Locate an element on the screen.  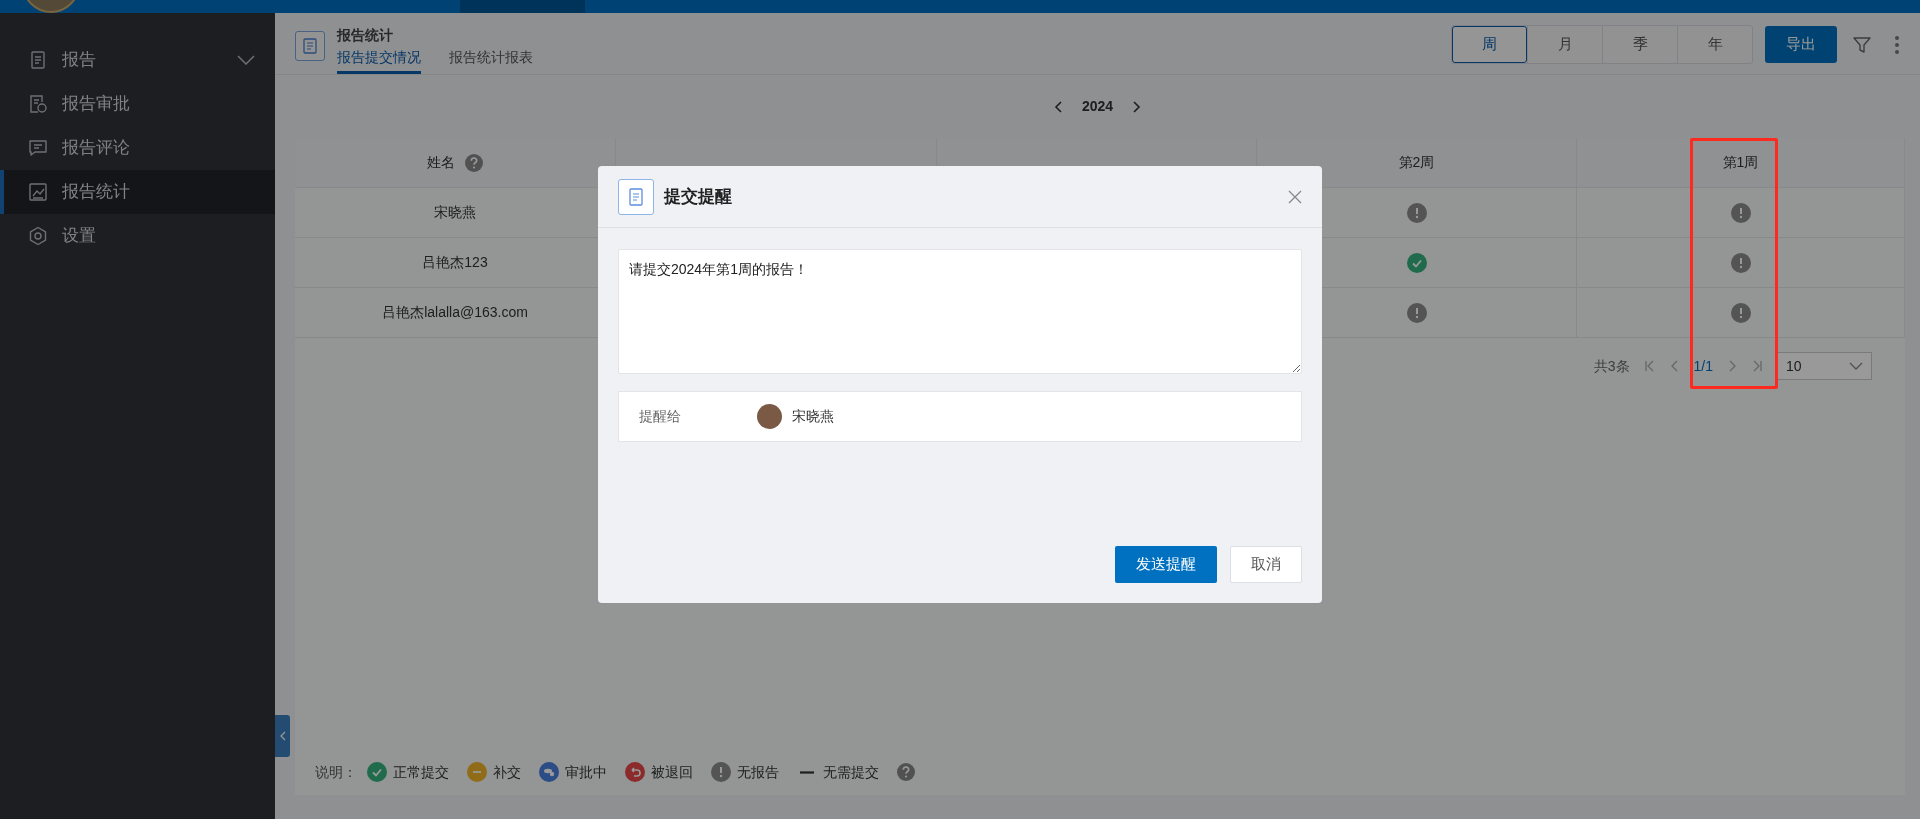
chart-icon is located at coordinates (38, 192).